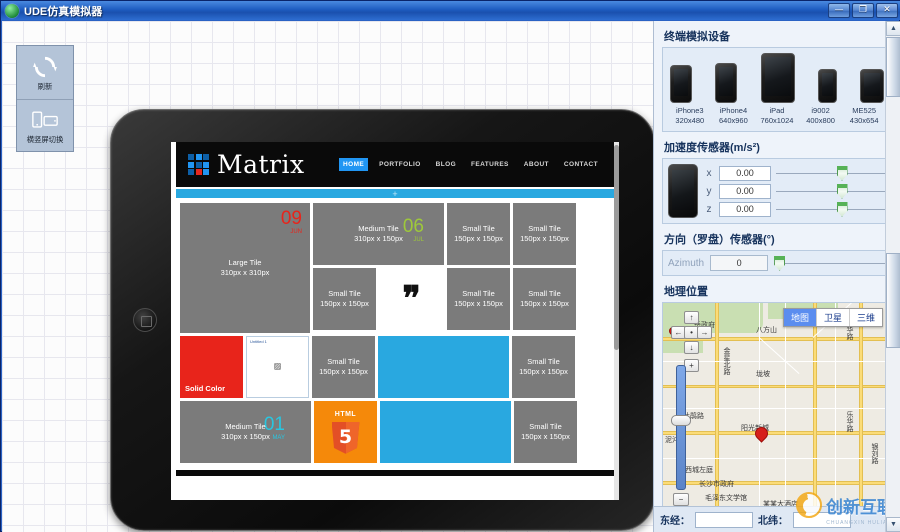 This screenshot has width=900, height=532. Describe the element at coordinates (354, 164) in the screenshot. I see `nav-item-home: HOME` at that location.